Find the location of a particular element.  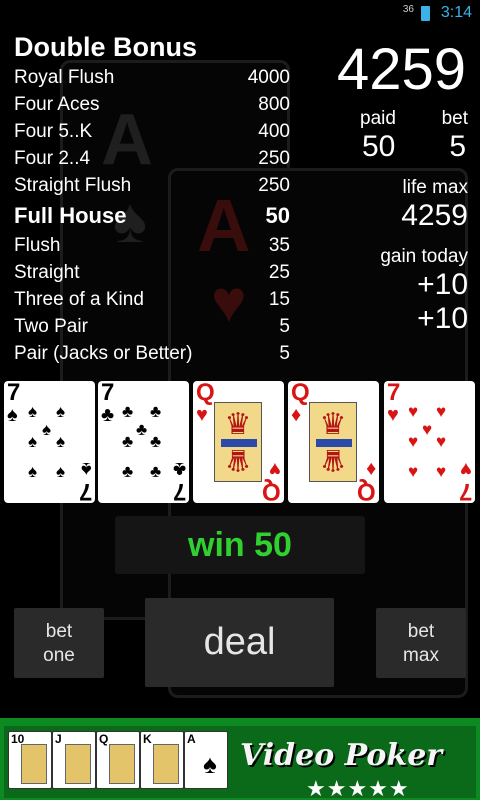

gain-today-label: gain today is located at coordinates (424, 256).